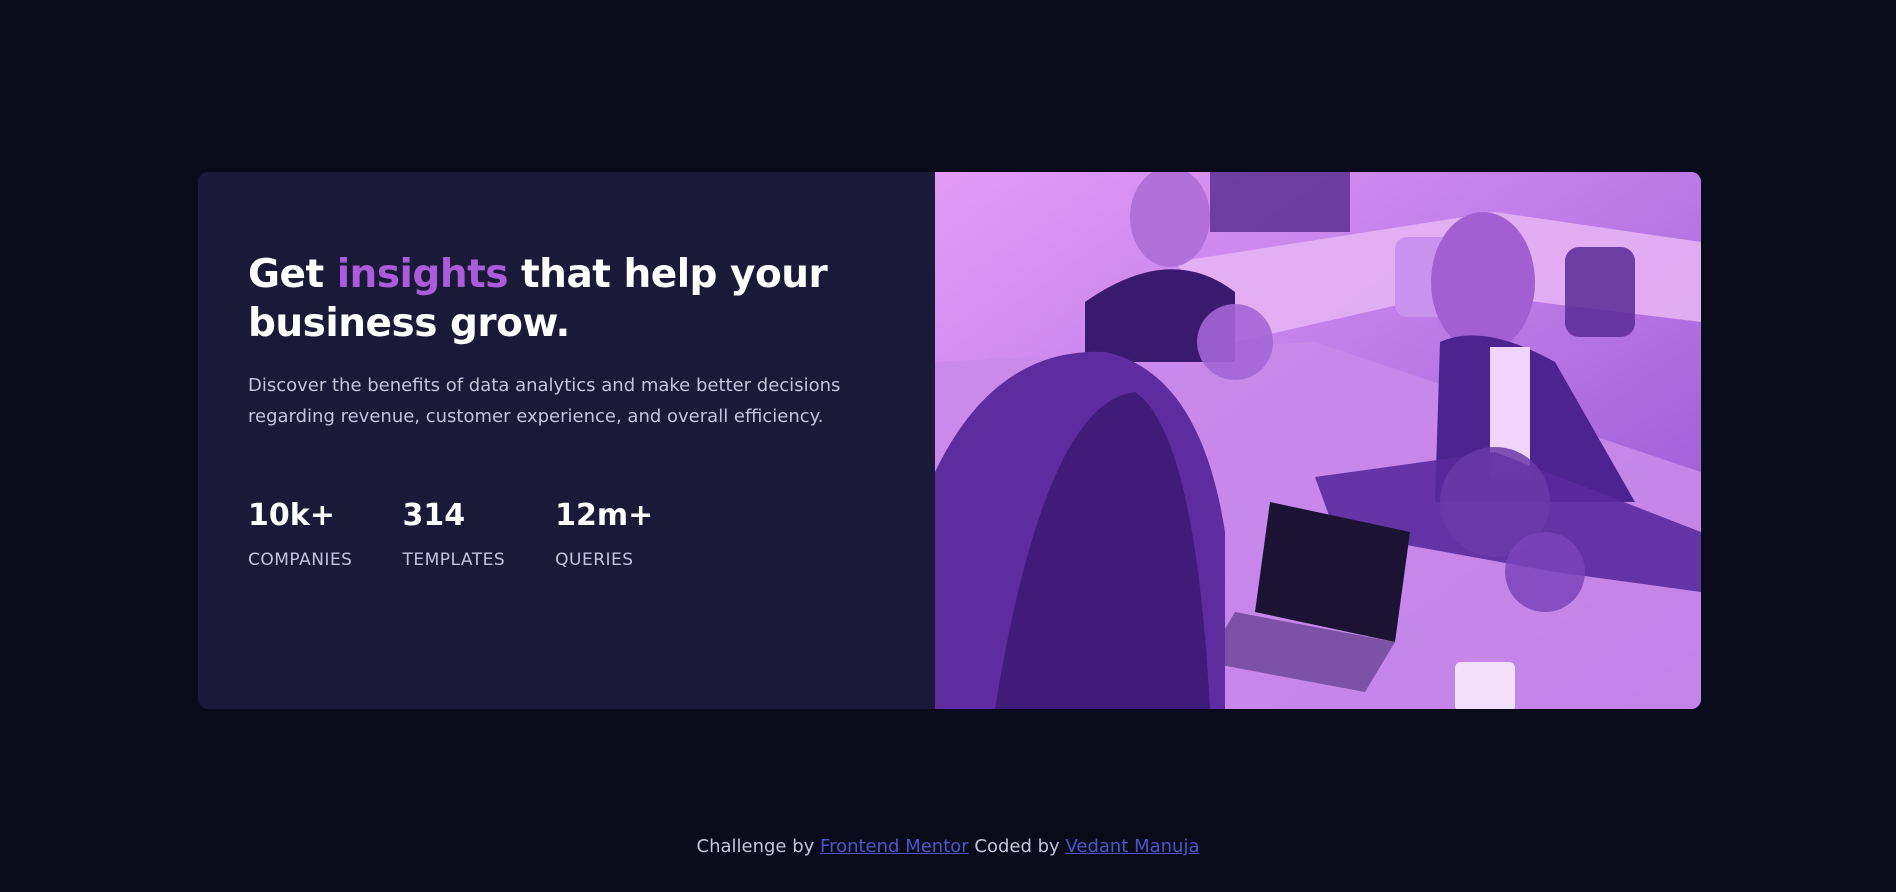 This screenshot has height=892, width=1896. I want to click on frontend-mentor-link: Frontend Mentor, so click(894, 846).